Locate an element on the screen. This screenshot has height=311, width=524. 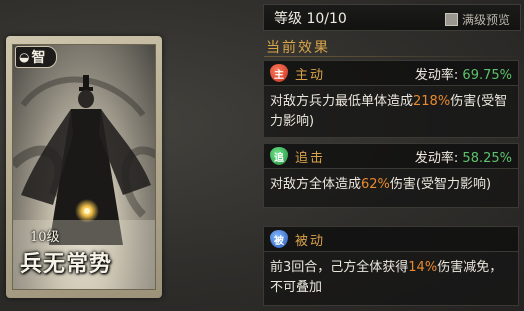
pursuit-rate-label: 发动率: is located at coordinates (438, 158).